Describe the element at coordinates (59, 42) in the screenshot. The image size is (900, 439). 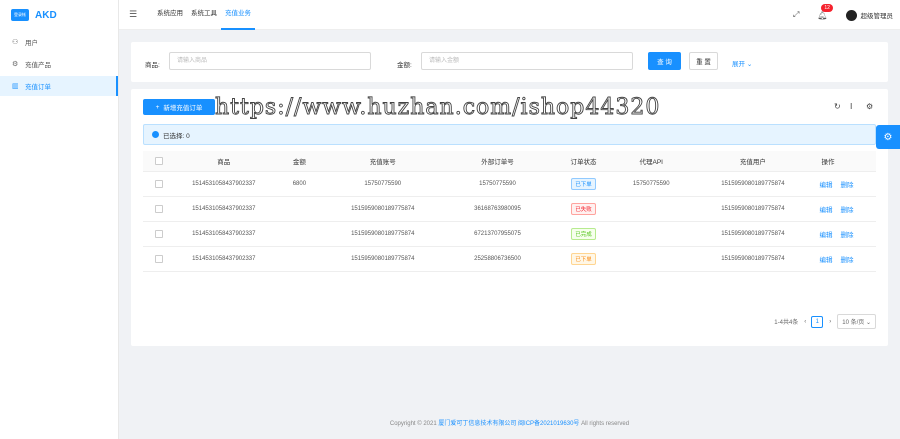
I see `sidebar-item-user: ⚇ 用户` at that location.